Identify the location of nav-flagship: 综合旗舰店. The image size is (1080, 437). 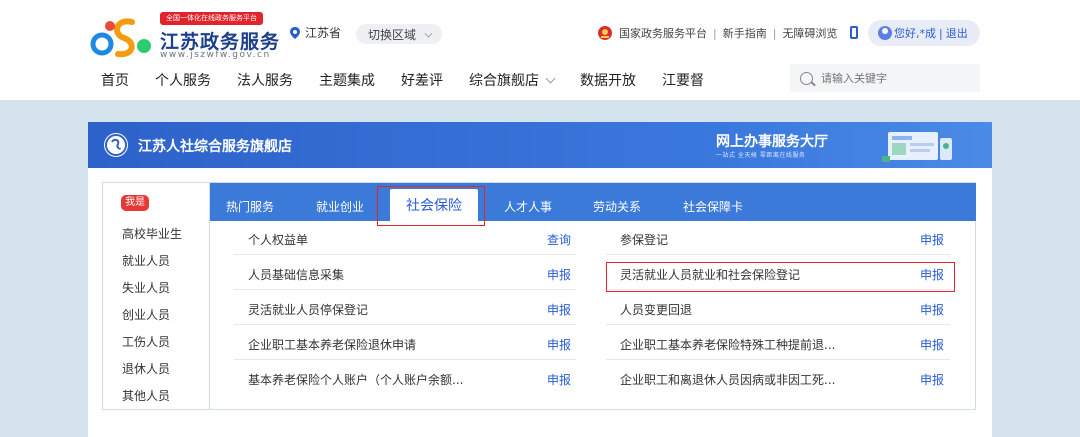
(512, 80).